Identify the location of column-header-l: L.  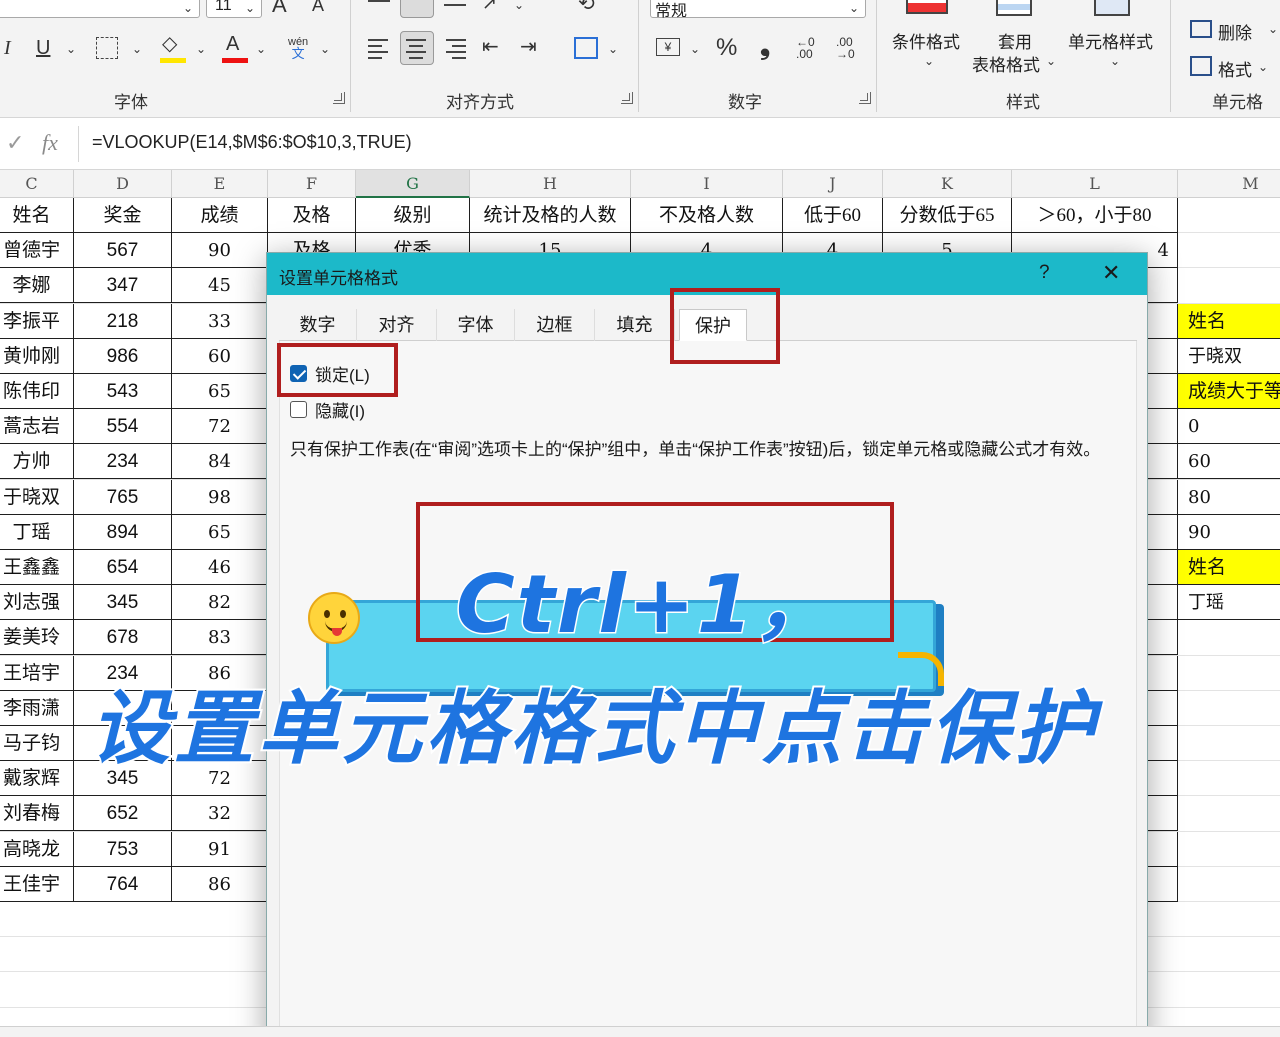
(1095, 184).